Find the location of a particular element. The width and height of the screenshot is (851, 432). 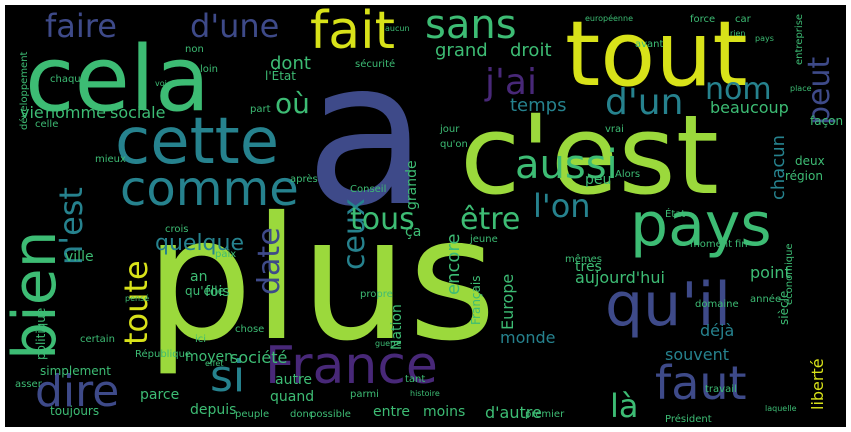

word: ici is located at coordinates (201, 339).